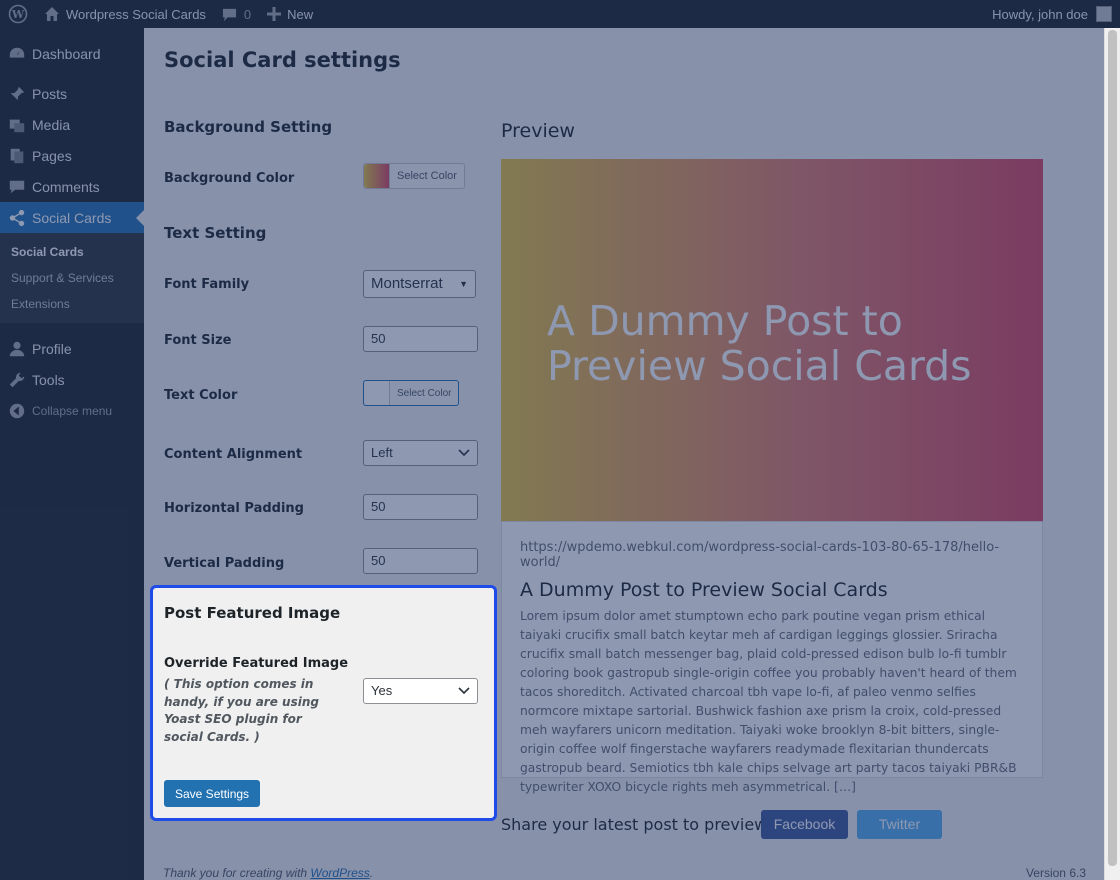 The height and width of the screenshot is (880, 1120). I want to click on sidebar-item-posts: Posts, so click(72, 93).